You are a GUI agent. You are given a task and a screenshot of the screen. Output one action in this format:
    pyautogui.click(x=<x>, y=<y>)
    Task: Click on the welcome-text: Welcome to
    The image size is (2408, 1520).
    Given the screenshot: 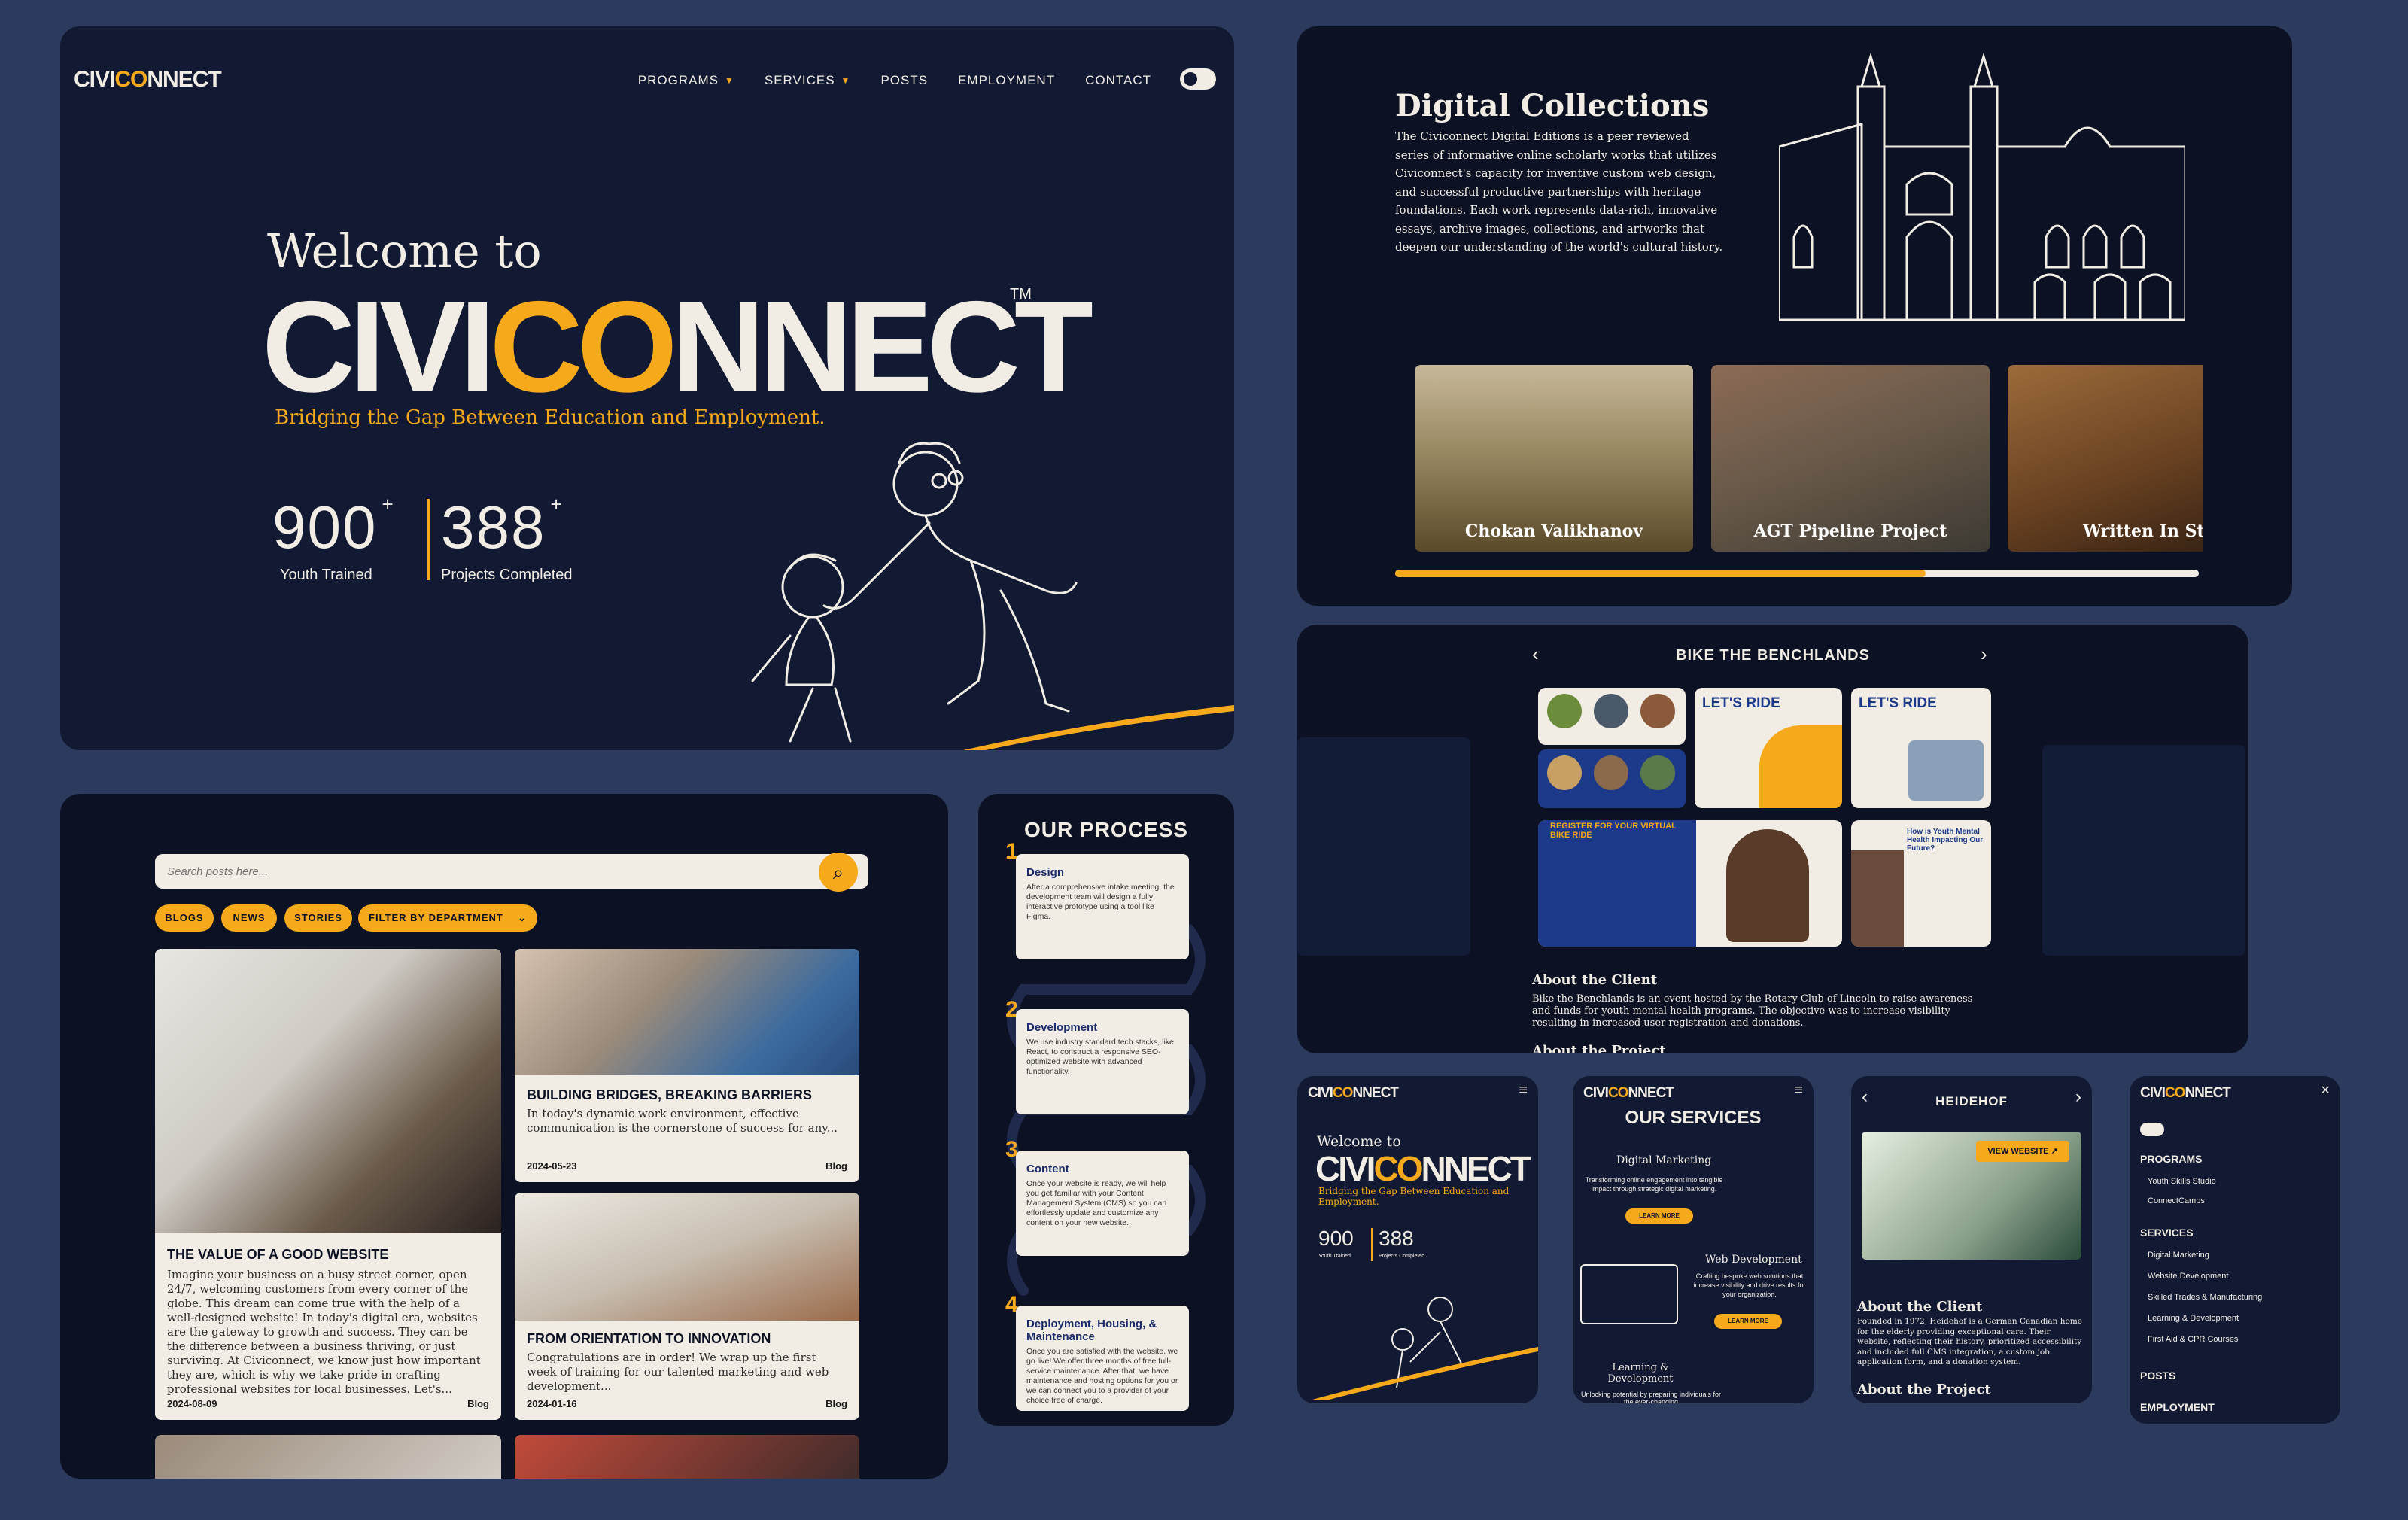 What is the action you would take?
    pyautogui.click(x=1359, y=1141)
    